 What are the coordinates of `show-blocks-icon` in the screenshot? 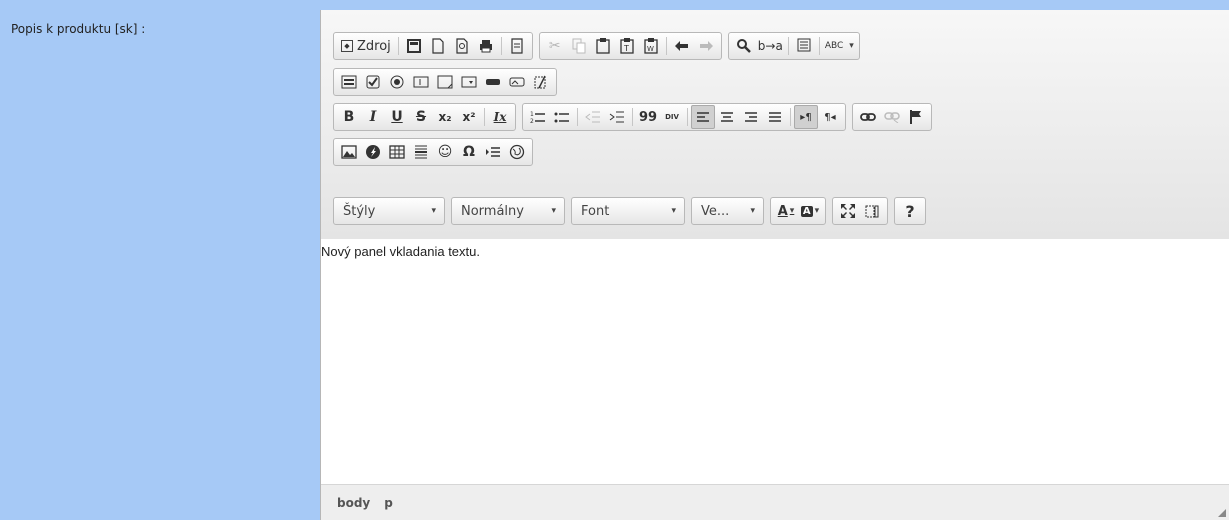 It's located at (872, 211).